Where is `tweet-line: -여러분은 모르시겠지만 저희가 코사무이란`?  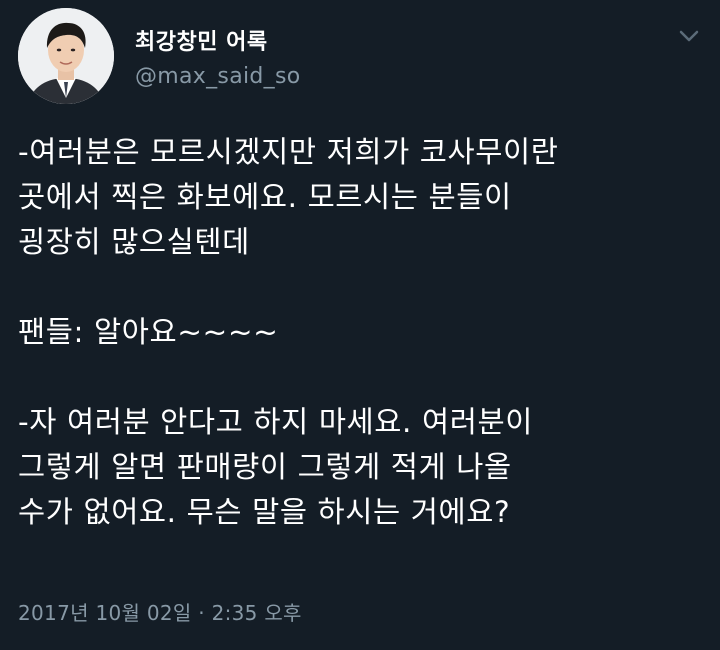
tweet-line: -여러분은 모르시겠지만 저희가 코사무이란 is located at coordinates (288, 152).